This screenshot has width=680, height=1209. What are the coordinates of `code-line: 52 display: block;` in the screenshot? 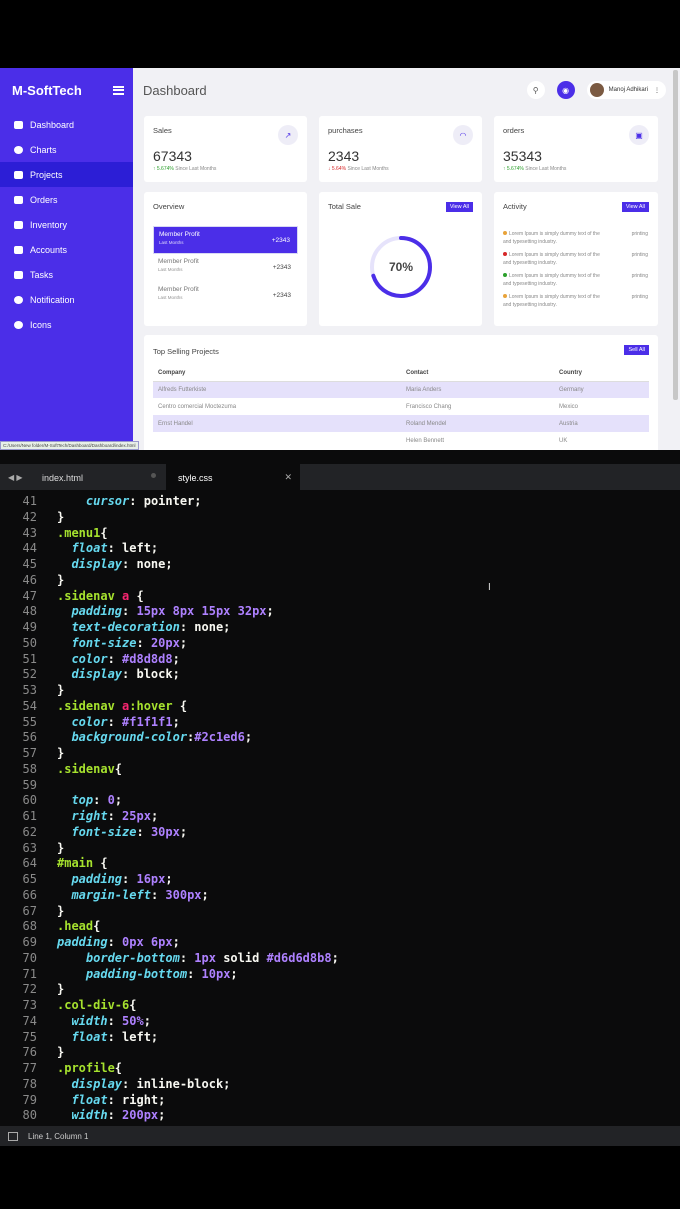 It's located at (340, 675).